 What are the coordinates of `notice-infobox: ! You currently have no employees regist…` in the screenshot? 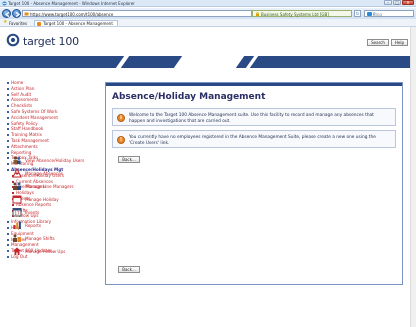 It's located at (254, 139).